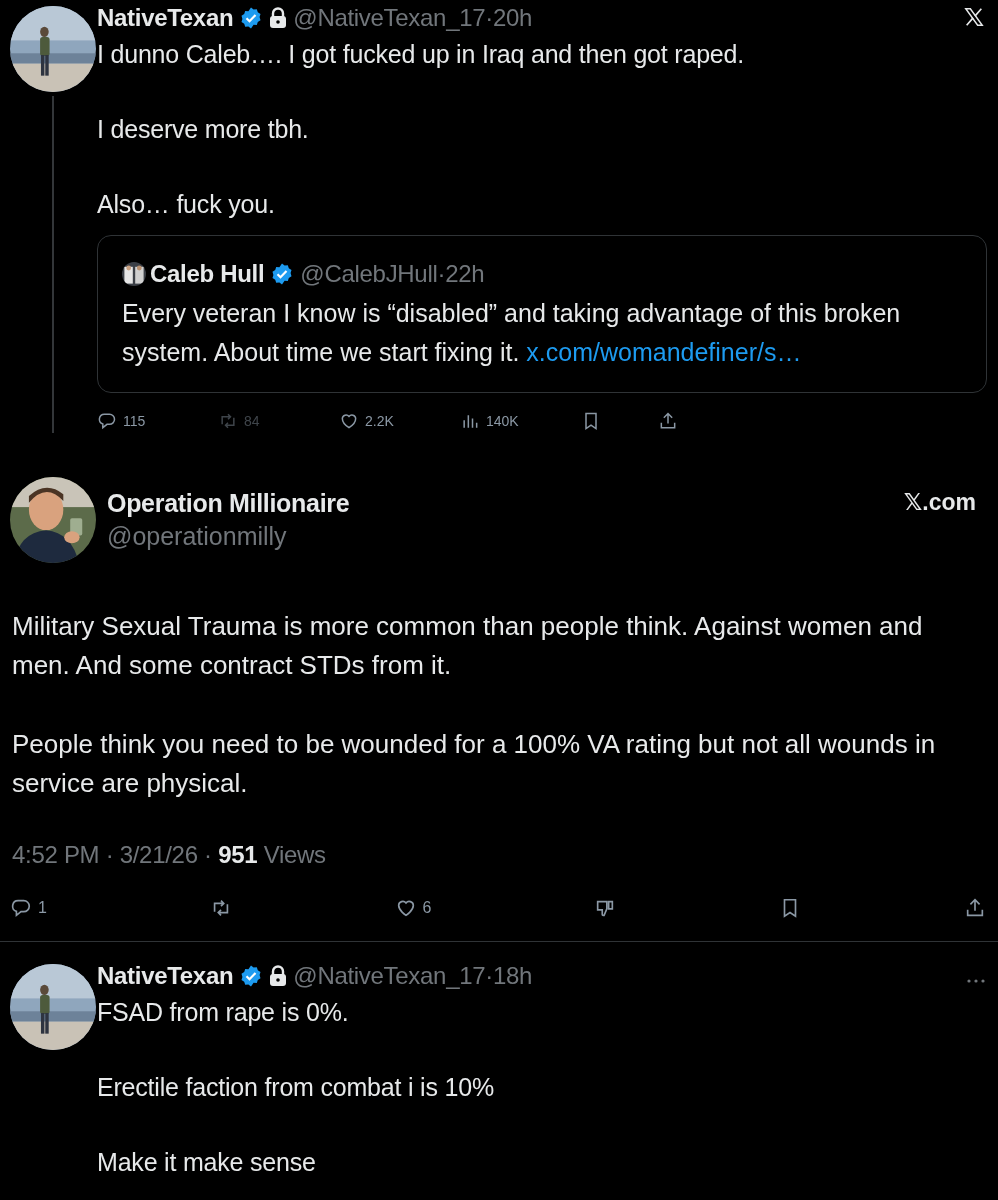 This screenshot has height=1200, width=998. Describe the element at coordinates (474, 764) in the screenshot. I see `tweet-text: People think you need to be wounded for a 100% VA rating but not all wounds in service are physical.` at that location.